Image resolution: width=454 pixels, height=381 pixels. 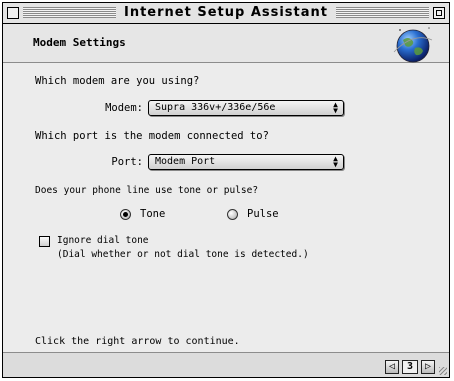 What do you see at coordinates (137, 341) in the screenshot?
I see `continue-instruction: Click the right arrow to continue.` at bounding box center [137, 341].